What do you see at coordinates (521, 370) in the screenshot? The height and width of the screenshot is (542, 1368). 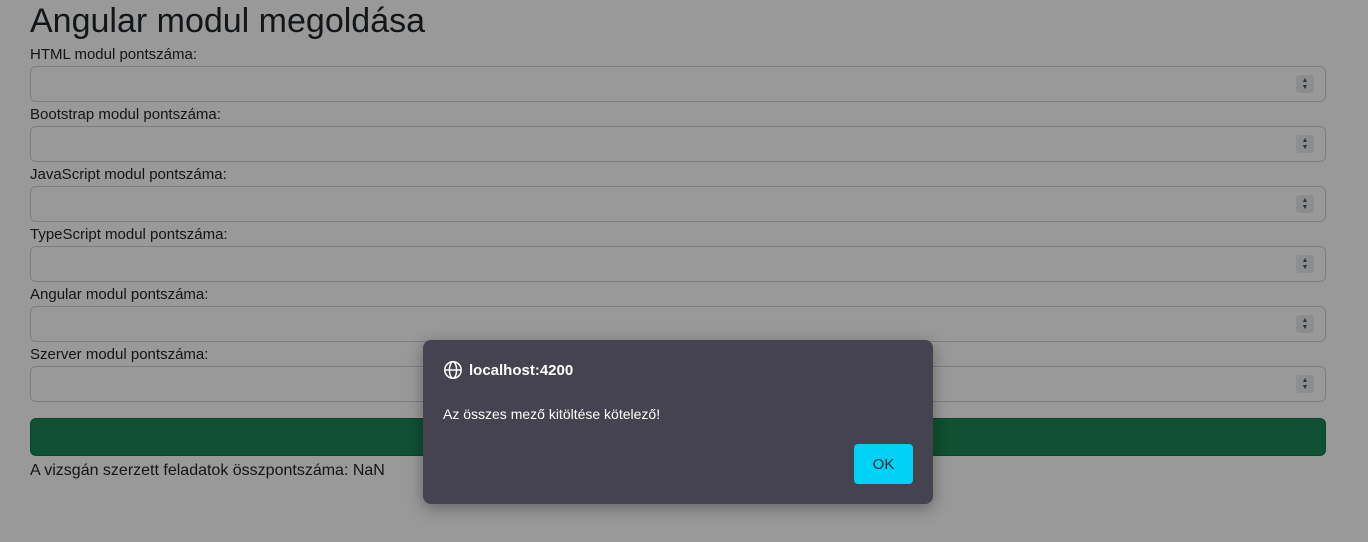 I see `dialog-host-text: localhost:4200` at bounding box center [521, 370].